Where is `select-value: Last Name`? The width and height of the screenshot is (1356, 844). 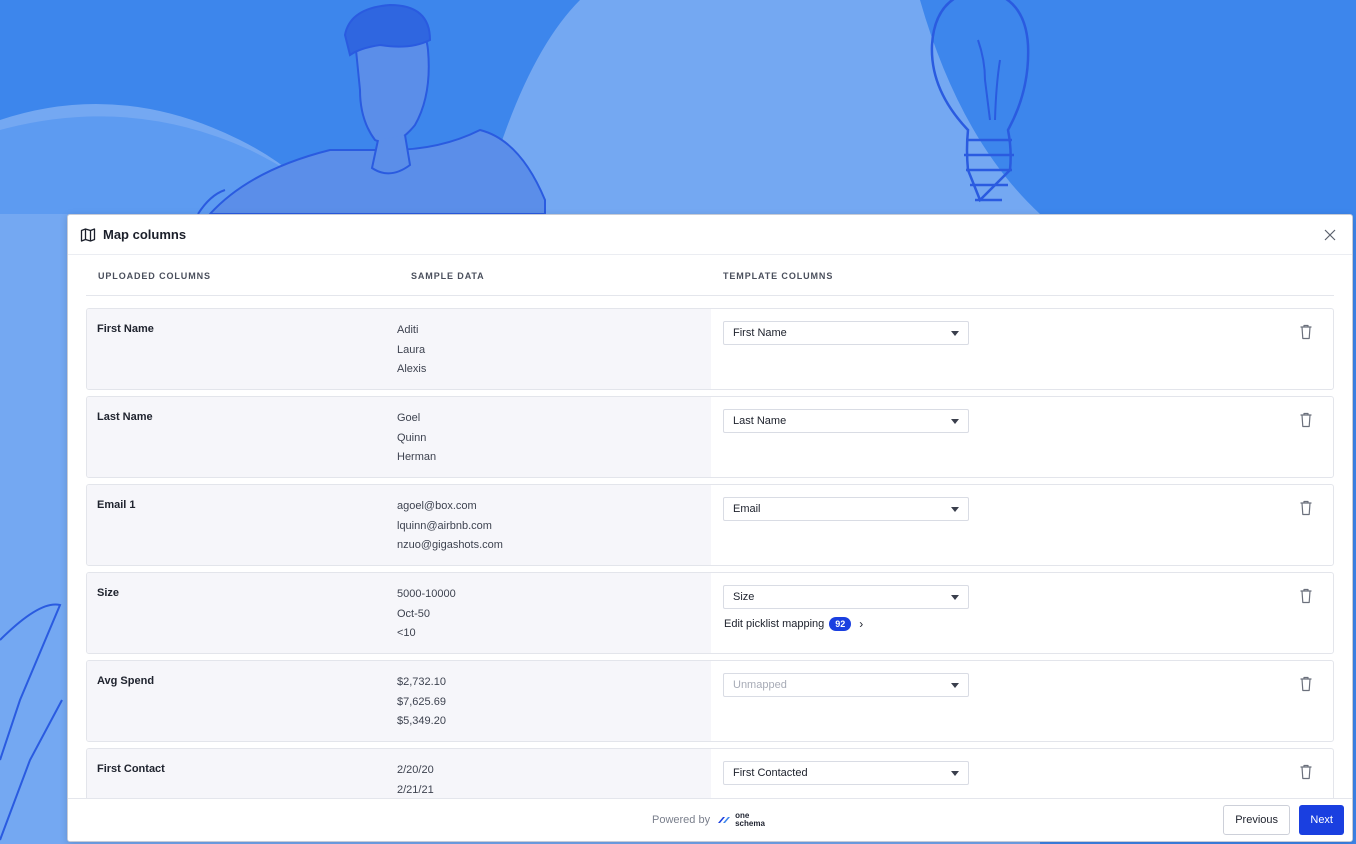 select-value: Last Name is located at coordinates (760, 421).